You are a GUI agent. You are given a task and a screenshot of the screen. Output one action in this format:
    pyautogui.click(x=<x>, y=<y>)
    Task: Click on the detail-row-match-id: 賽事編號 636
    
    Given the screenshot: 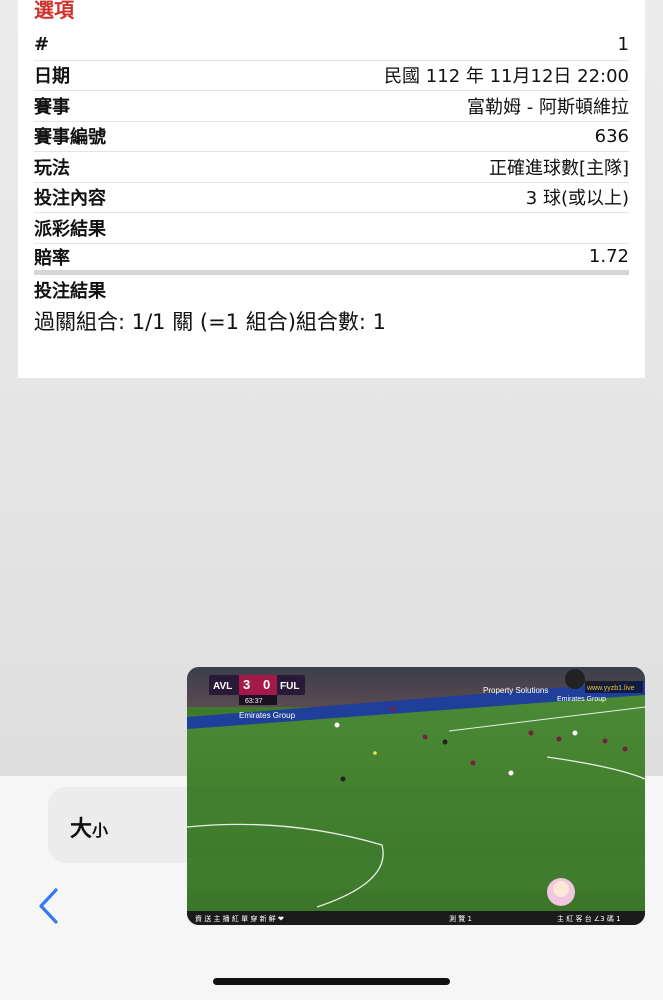 What is the action you would take?
    pyautogui.click(x=331, y=137)
    